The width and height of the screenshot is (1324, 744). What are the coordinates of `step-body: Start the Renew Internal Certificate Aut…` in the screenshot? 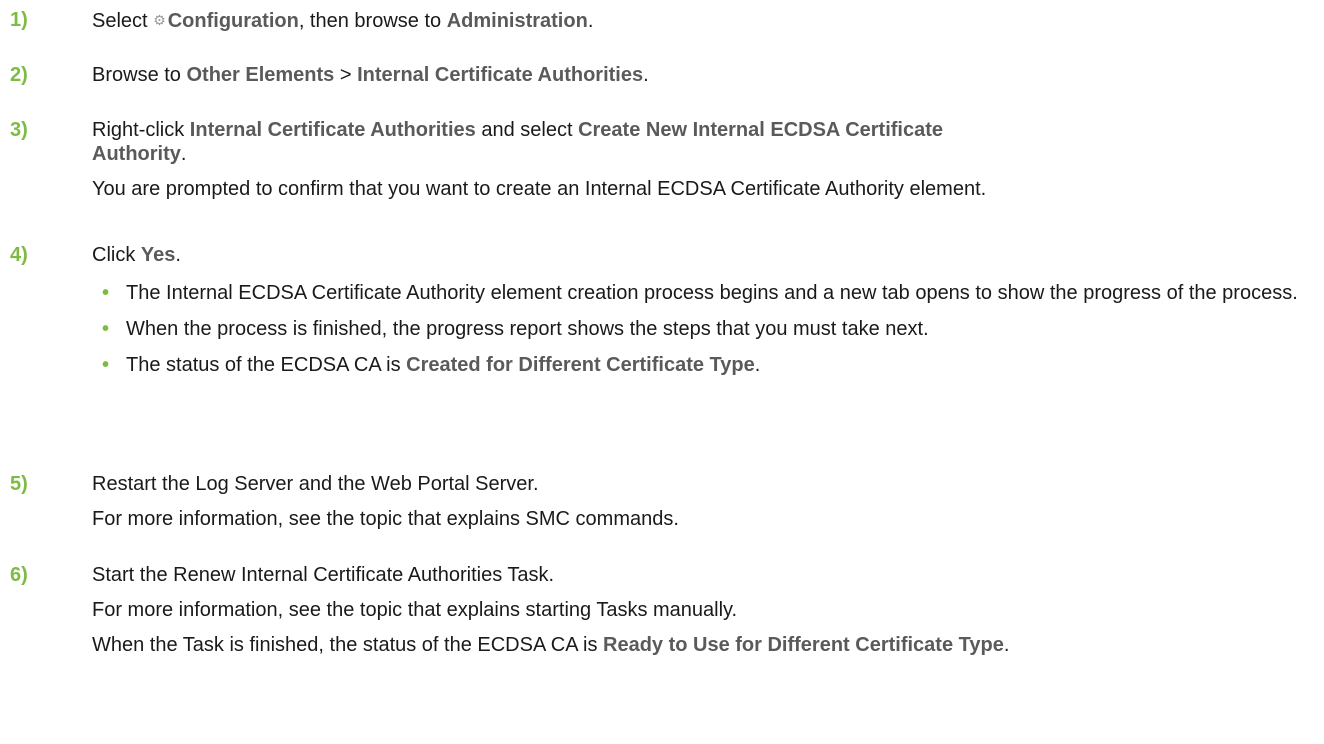 It's located at (698, 610).